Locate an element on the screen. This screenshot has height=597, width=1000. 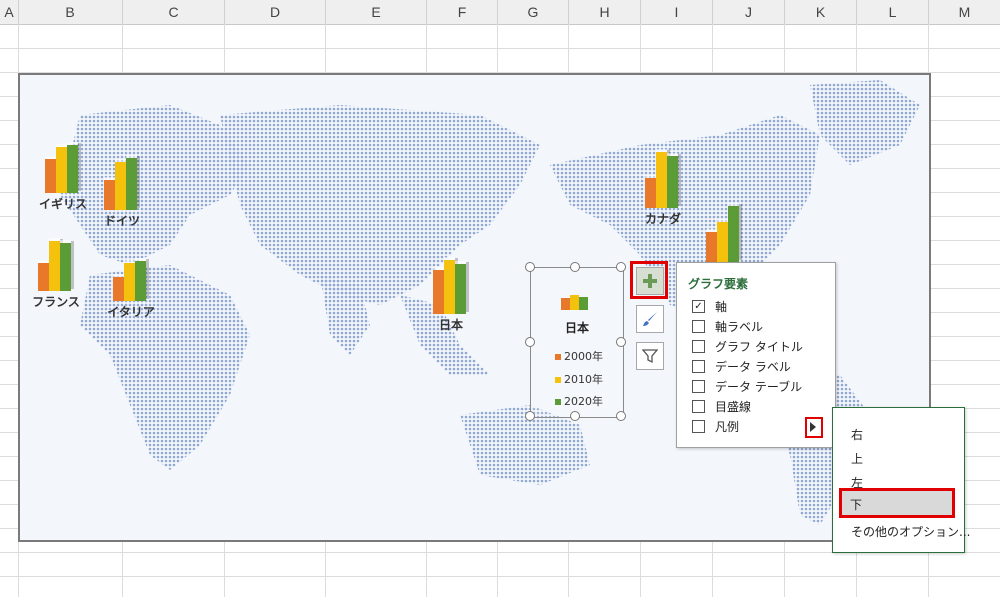
selected-chart-frame: 日本 2000年 2010年 2020年 is located at coordinates (577, 342).